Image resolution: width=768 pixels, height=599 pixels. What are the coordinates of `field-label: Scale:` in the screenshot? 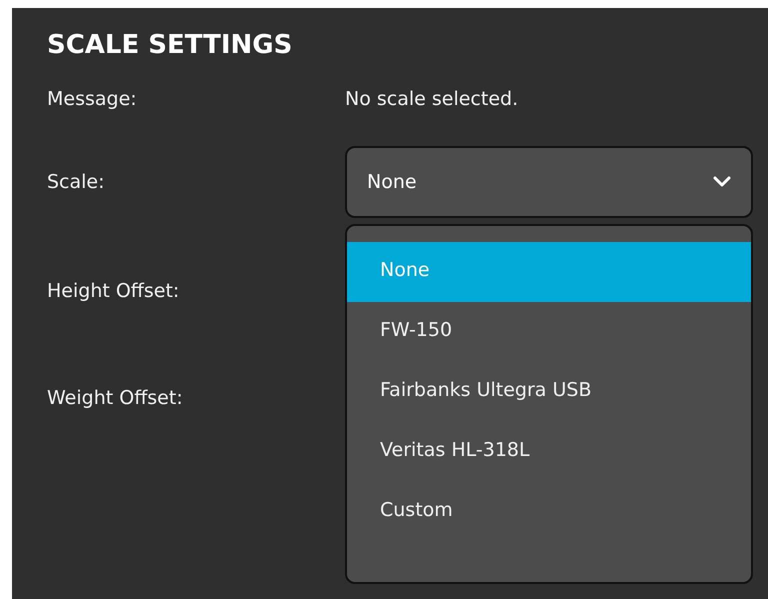 It's located at (76, 181).